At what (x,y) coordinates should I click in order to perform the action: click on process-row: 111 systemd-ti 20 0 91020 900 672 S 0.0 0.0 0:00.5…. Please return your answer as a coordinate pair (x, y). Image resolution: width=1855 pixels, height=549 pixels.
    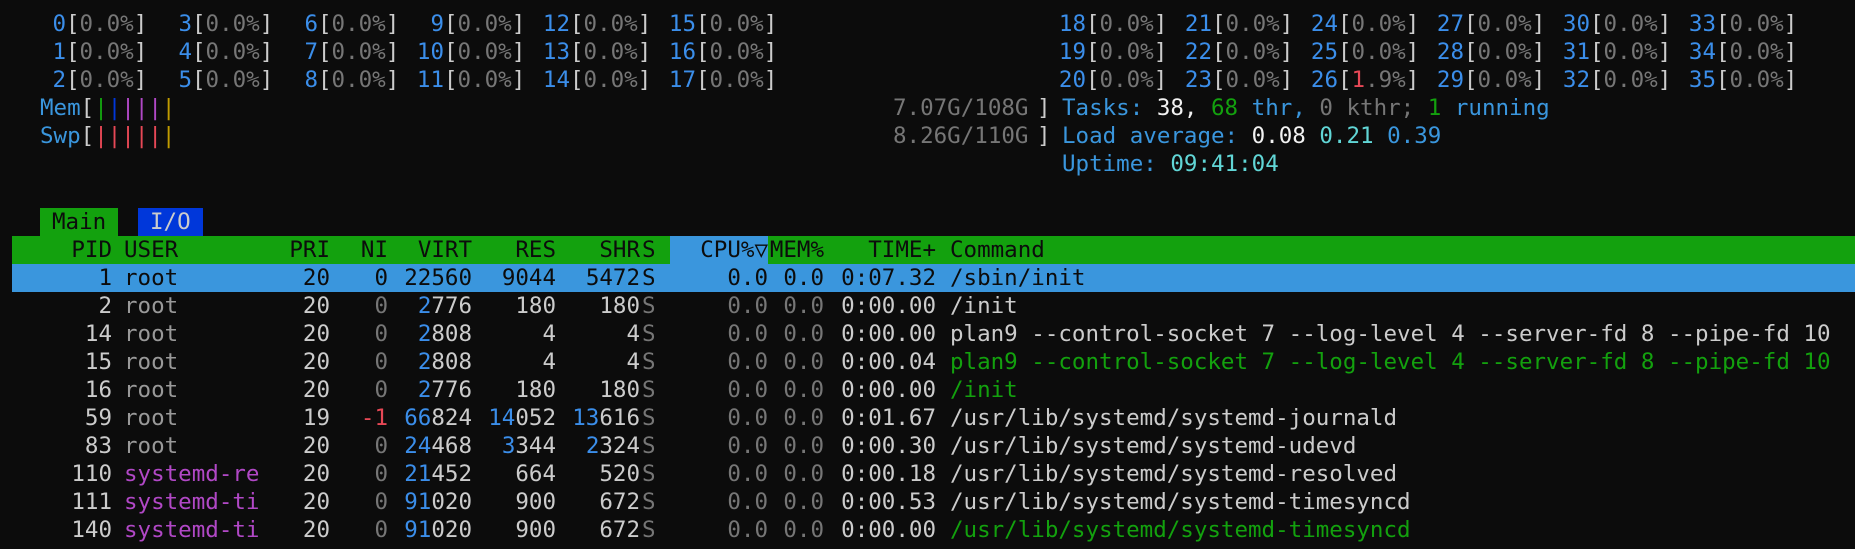
    Looking at the image, I should click on (933, 502).